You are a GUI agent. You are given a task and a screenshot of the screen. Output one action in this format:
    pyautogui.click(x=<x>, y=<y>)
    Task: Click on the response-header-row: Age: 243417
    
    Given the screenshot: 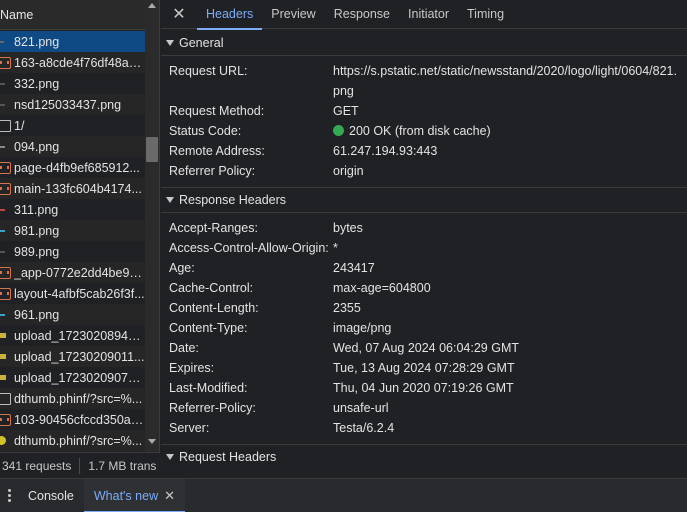 What is the action you would take?
    pyautogui.click(x=424, y=268)
    